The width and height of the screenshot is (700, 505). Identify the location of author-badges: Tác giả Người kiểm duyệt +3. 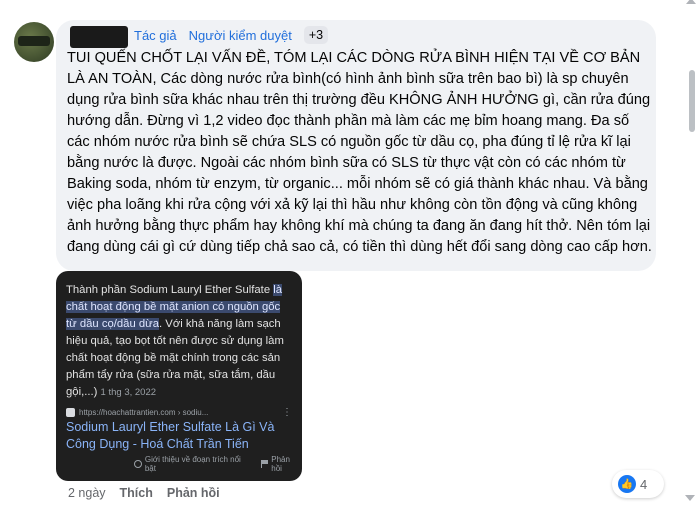
(231, 35).